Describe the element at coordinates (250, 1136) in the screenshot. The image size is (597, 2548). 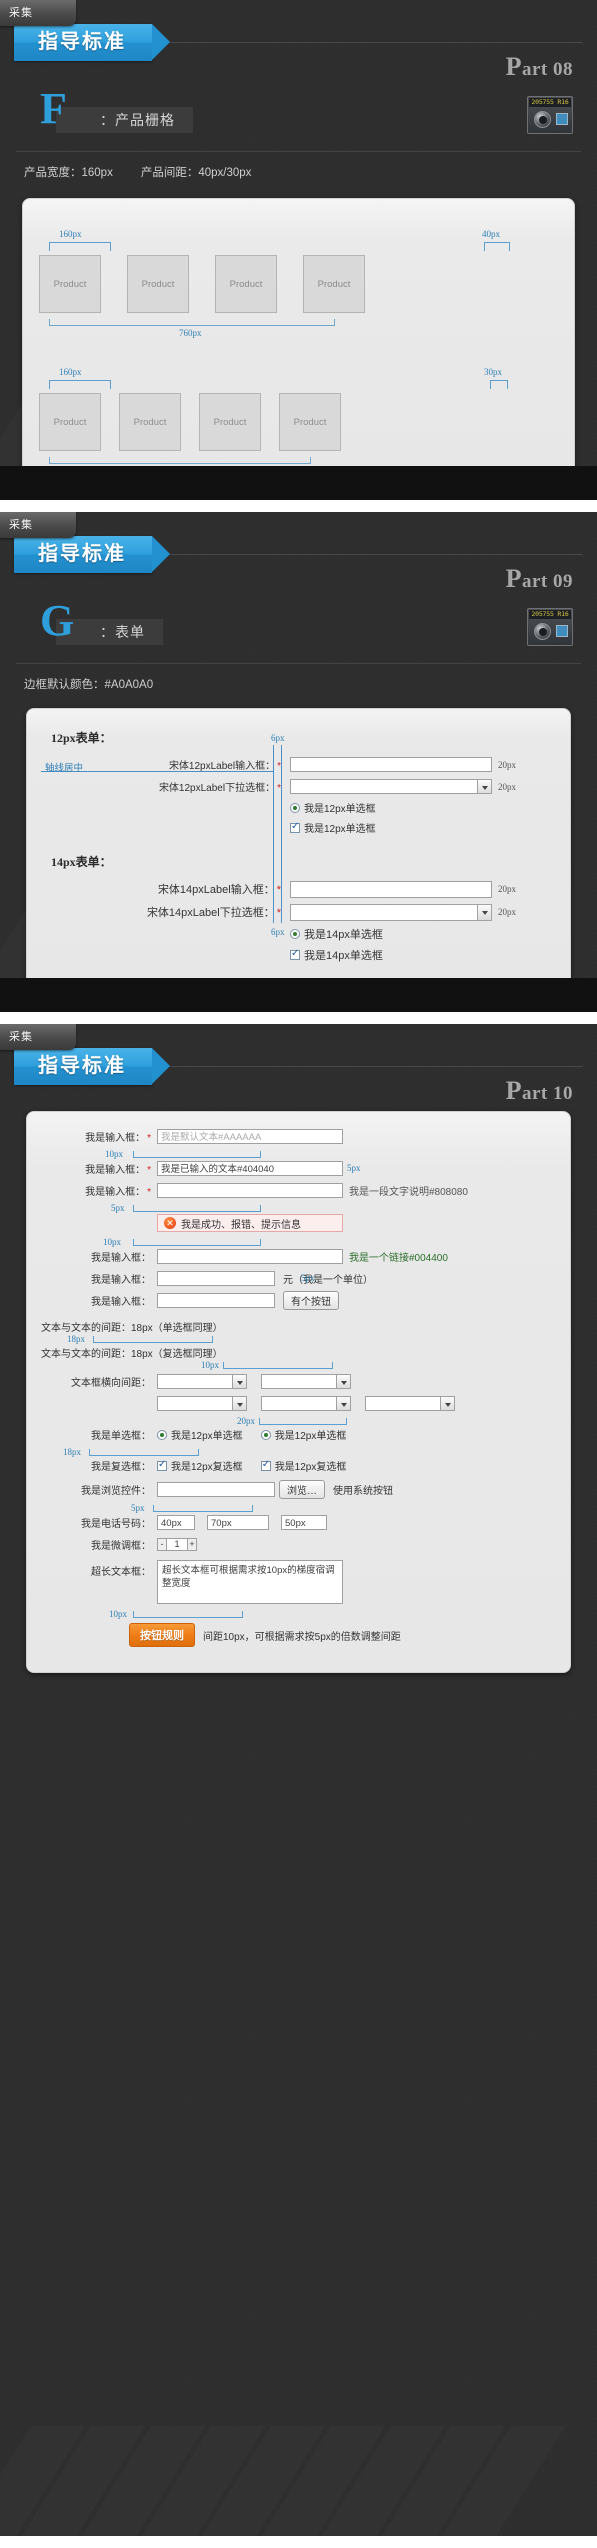
I see `text-input: 我是默认文本#AAAAAA` at that location.